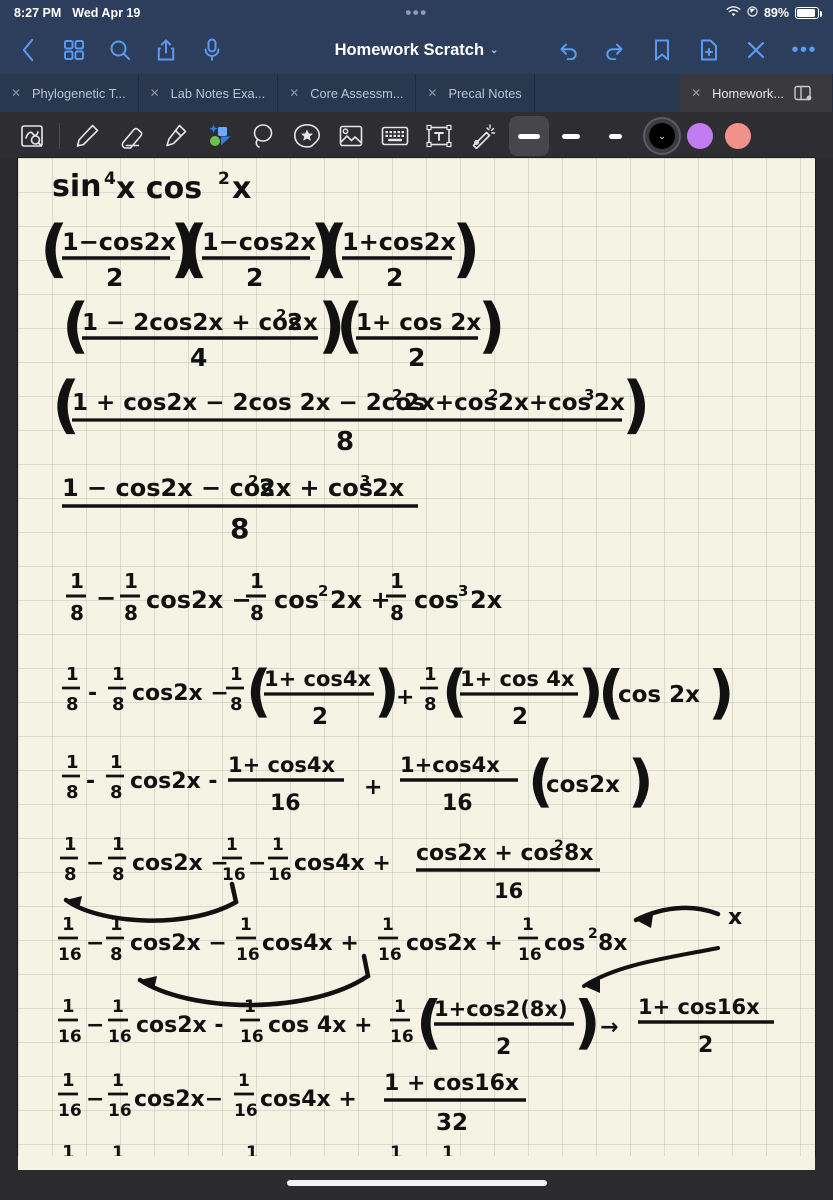 Image resolution: width=833 pixels, height=1200 pixels. What do you see at coordinates (74, 50) in the screenshot?
I see `grid-view-icon` at bounding box center [74, 50].